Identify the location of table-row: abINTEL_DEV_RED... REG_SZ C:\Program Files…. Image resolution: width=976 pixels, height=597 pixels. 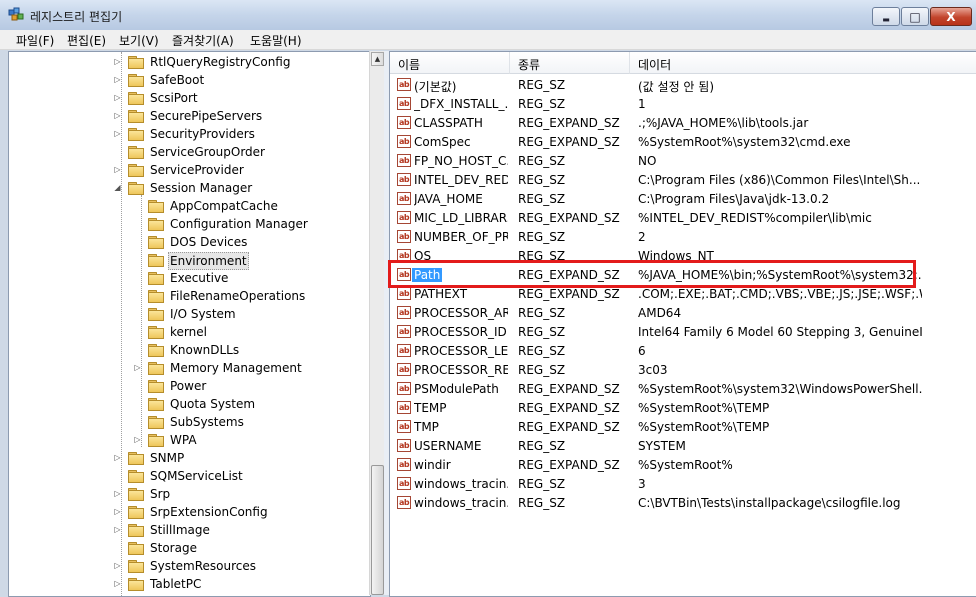
(683, 180).